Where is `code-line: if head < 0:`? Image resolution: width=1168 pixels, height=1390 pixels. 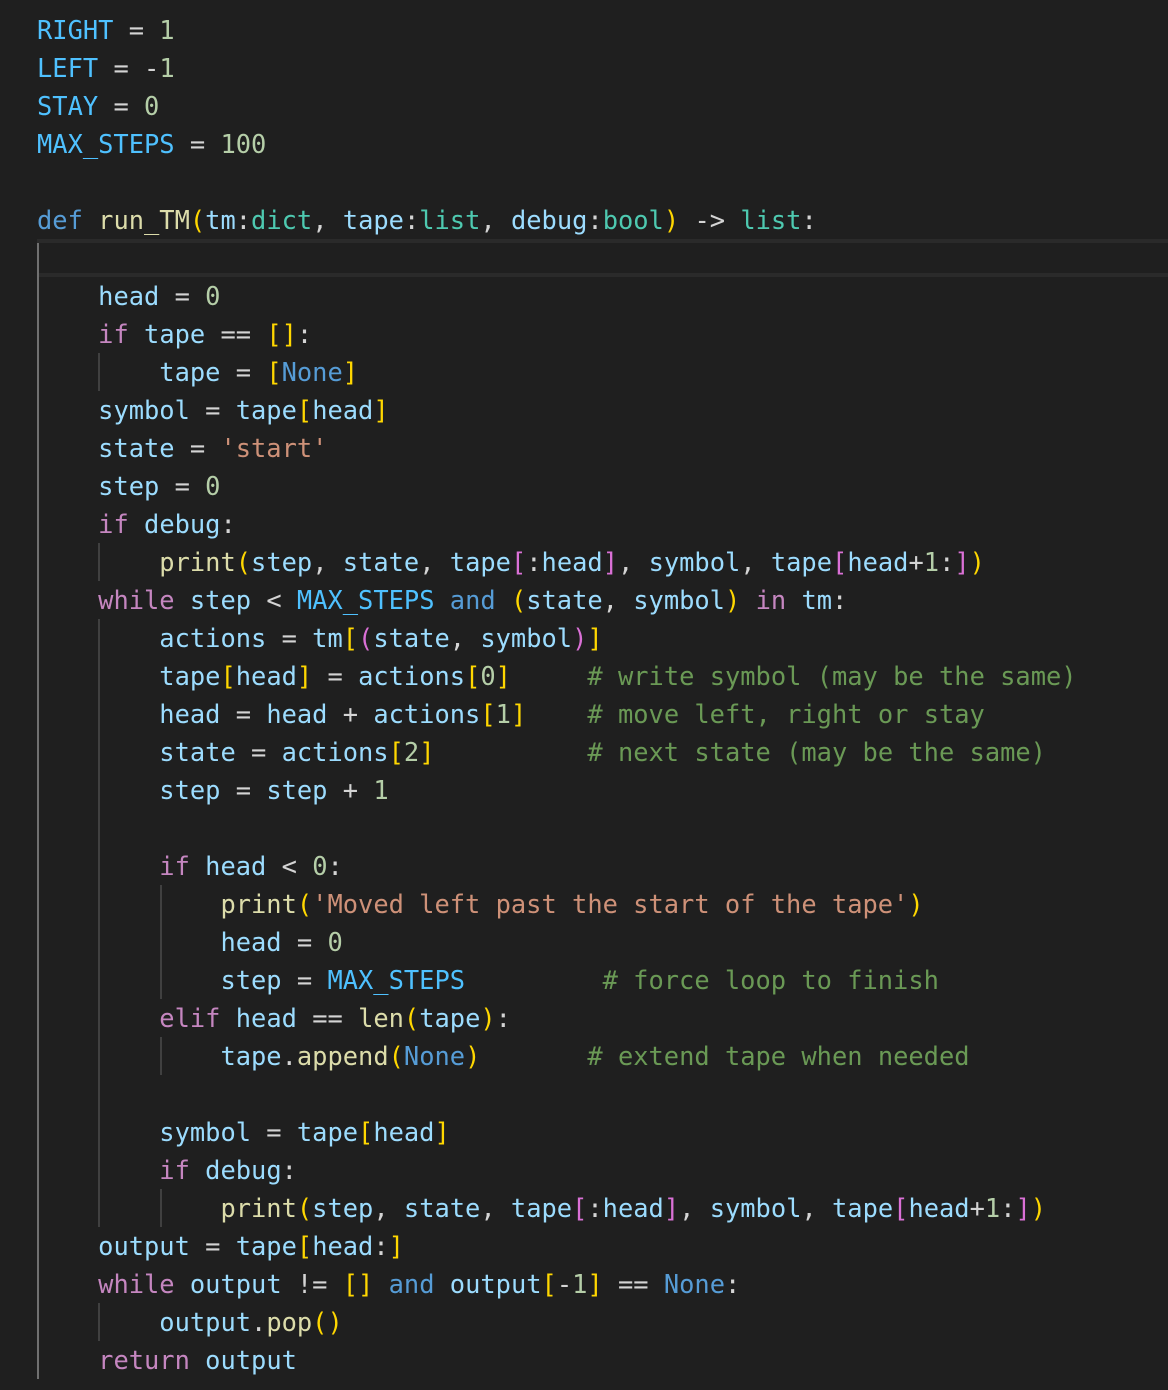
code-line: if head < 0: is located at coordinates (584, 866).